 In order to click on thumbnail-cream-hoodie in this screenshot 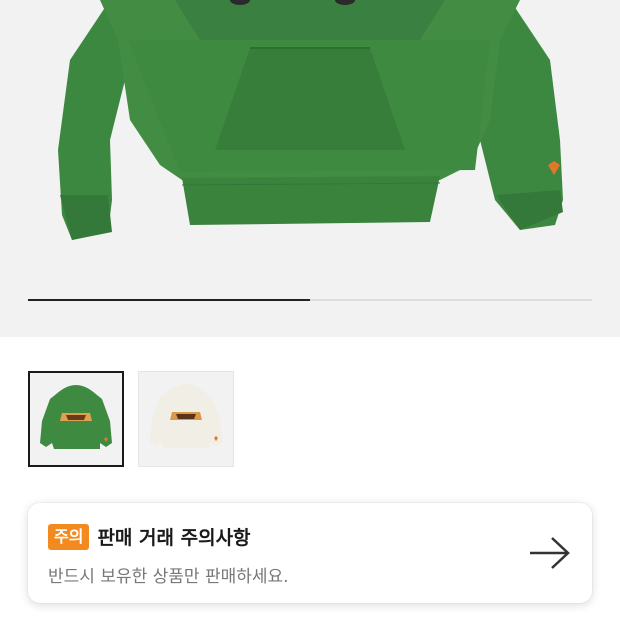, I will do `click(186, 419)`.